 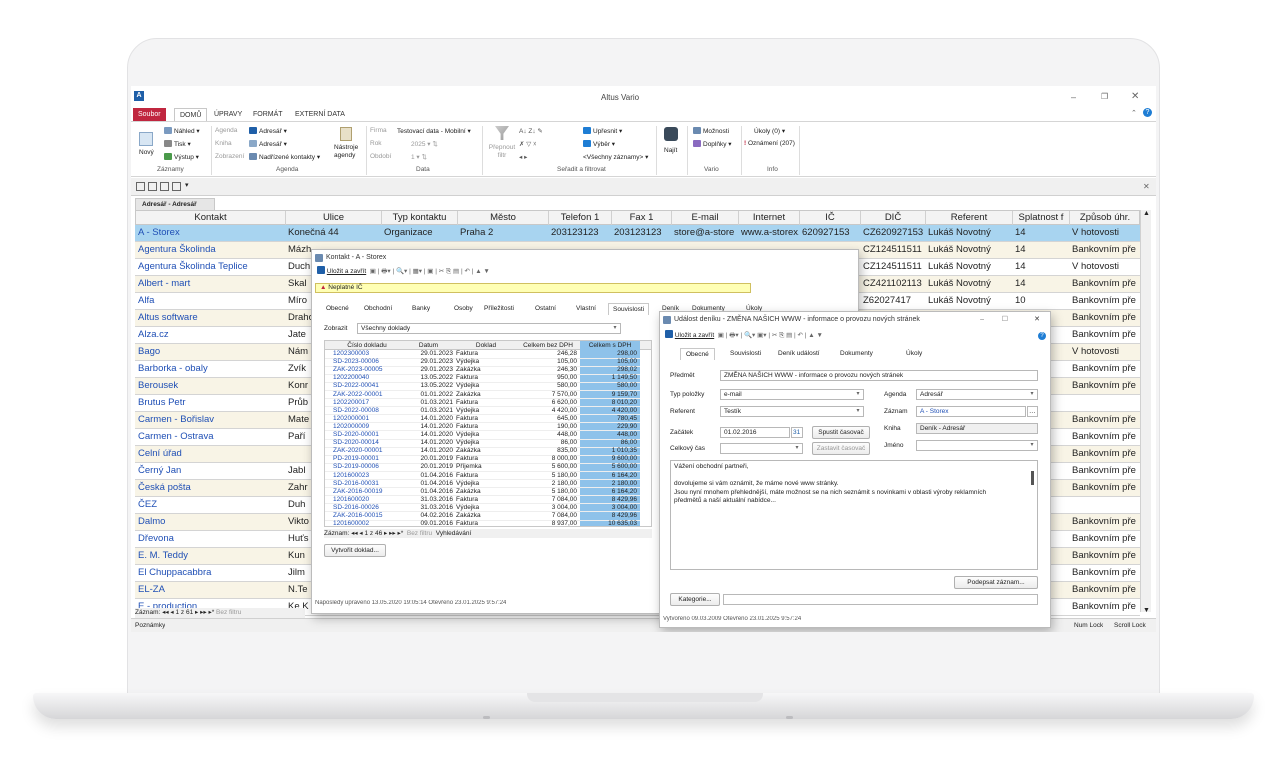 I want to click on ukoly-button: Úkoly (0) ▾, so click(x=769, y=131).